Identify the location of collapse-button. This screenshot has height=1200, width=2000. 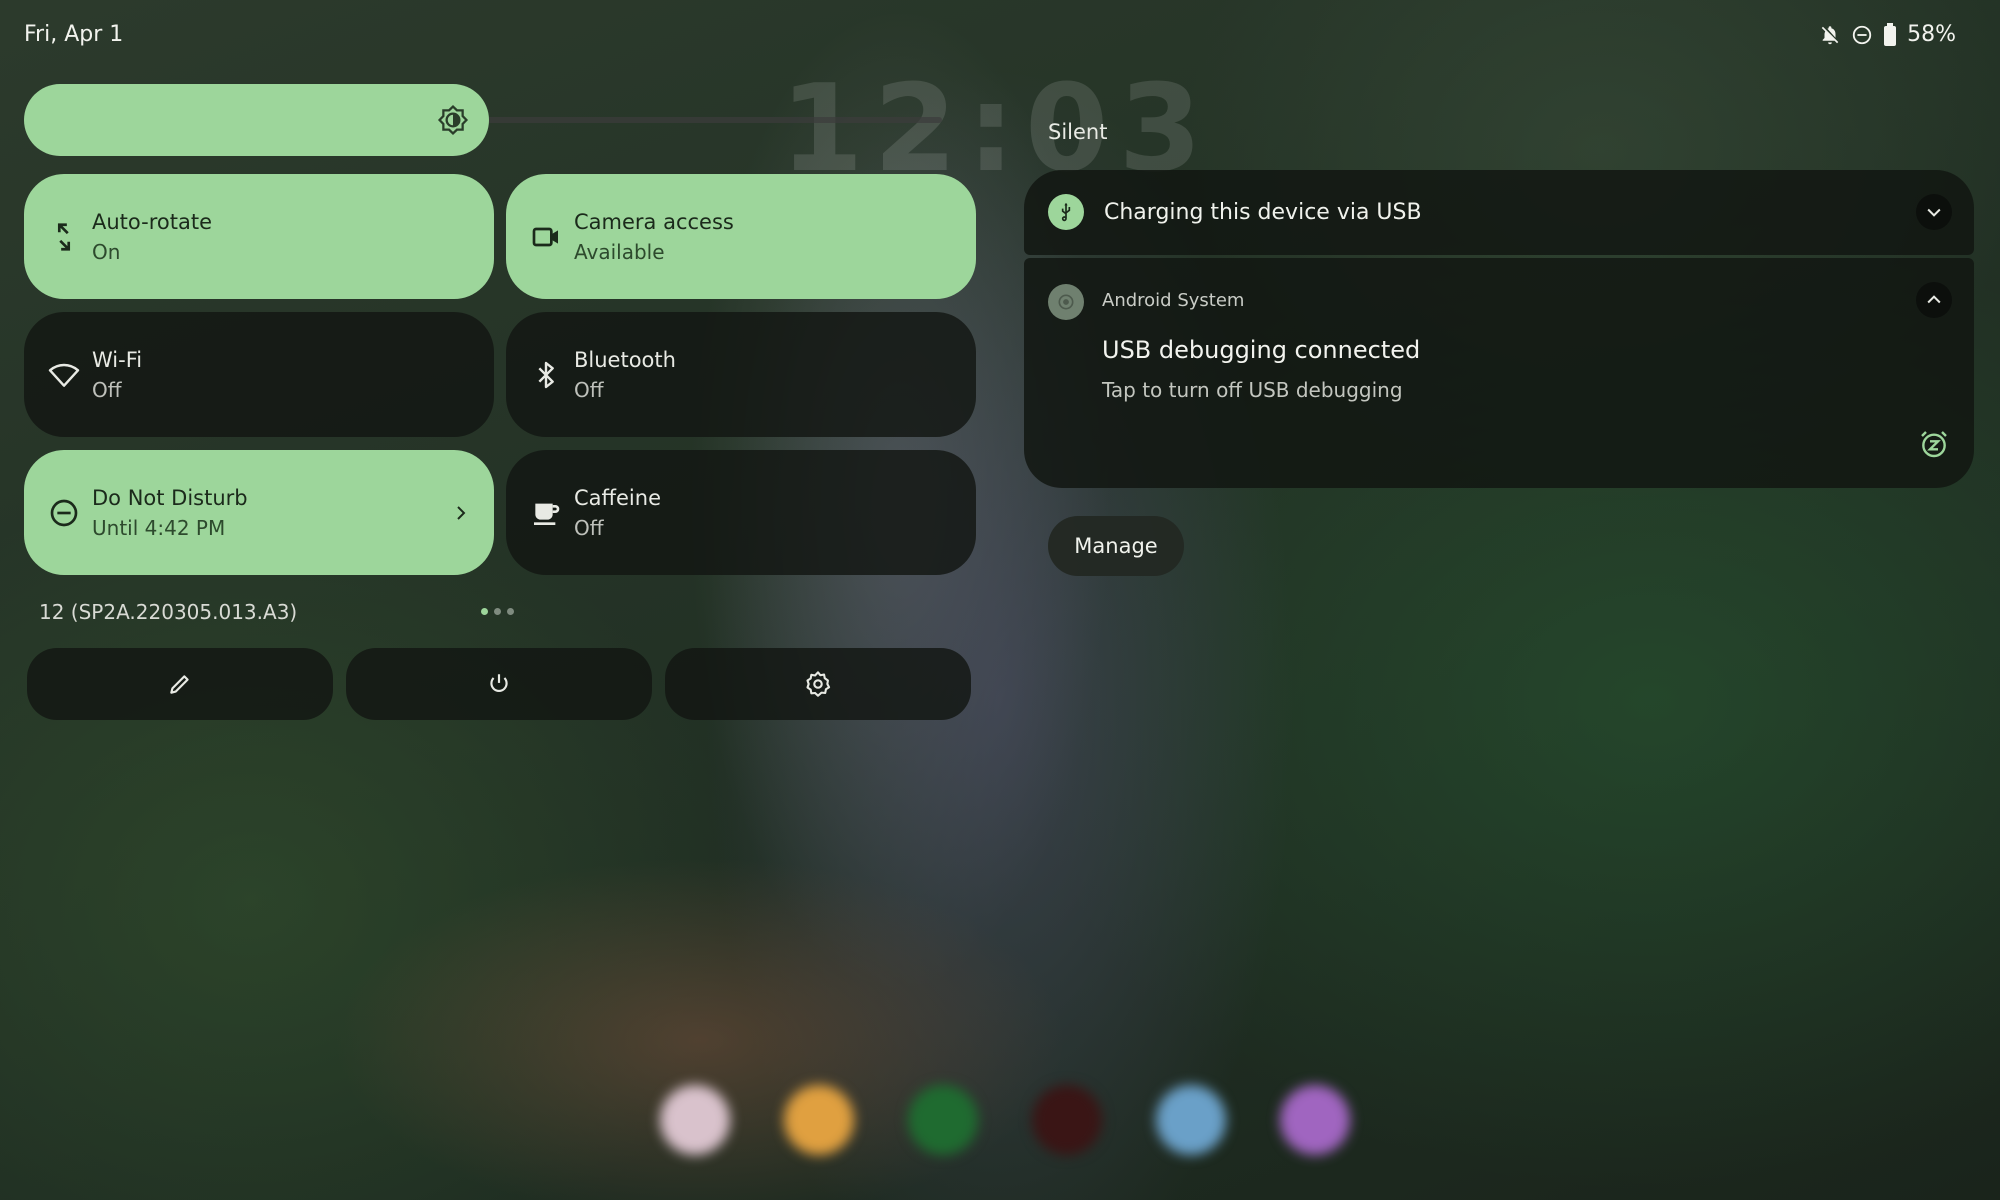
(1934, 300).